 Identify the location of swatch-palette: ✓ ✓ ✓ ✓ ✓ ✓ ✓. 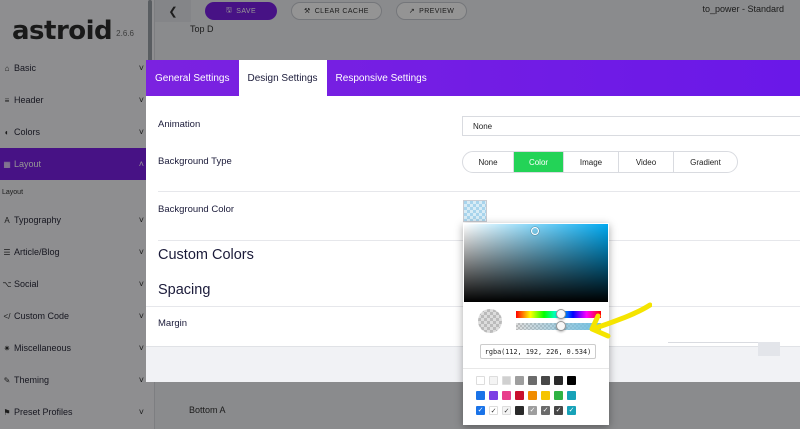
(526, 395).